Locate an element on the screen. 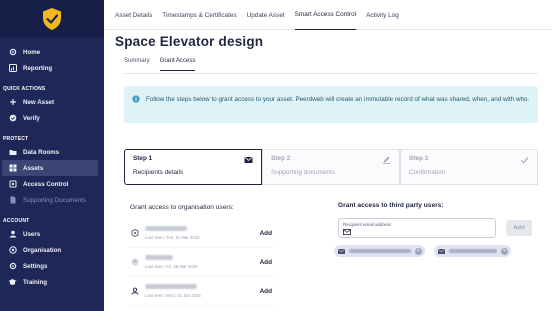 This screenshot has height=311, width=552. sub-tabs: Summary Grant Access is located at coordinates (164, 66).